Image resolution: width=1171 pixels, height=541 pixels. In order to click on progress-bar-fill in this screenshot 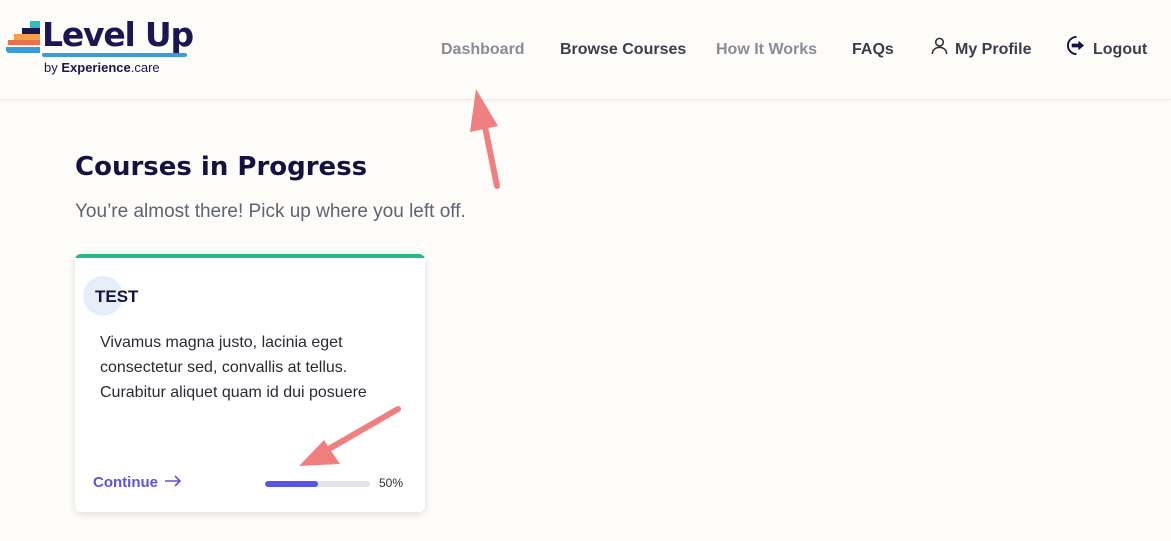, I will do `click(291, 484)`.